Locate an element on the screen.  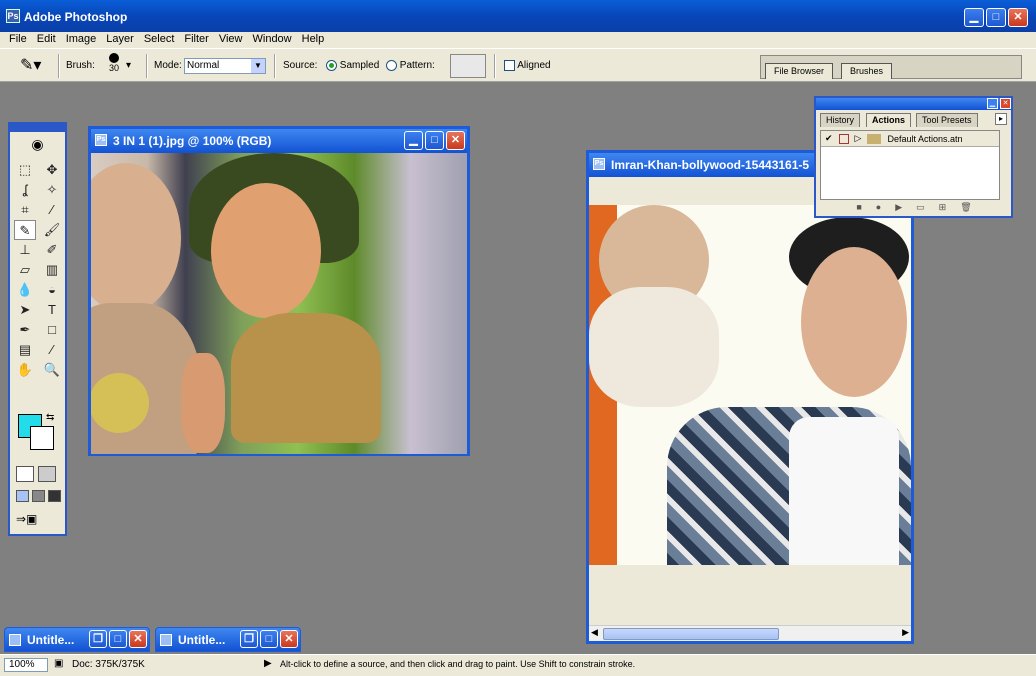
pattern-picker is located at coordinates (468, 66).